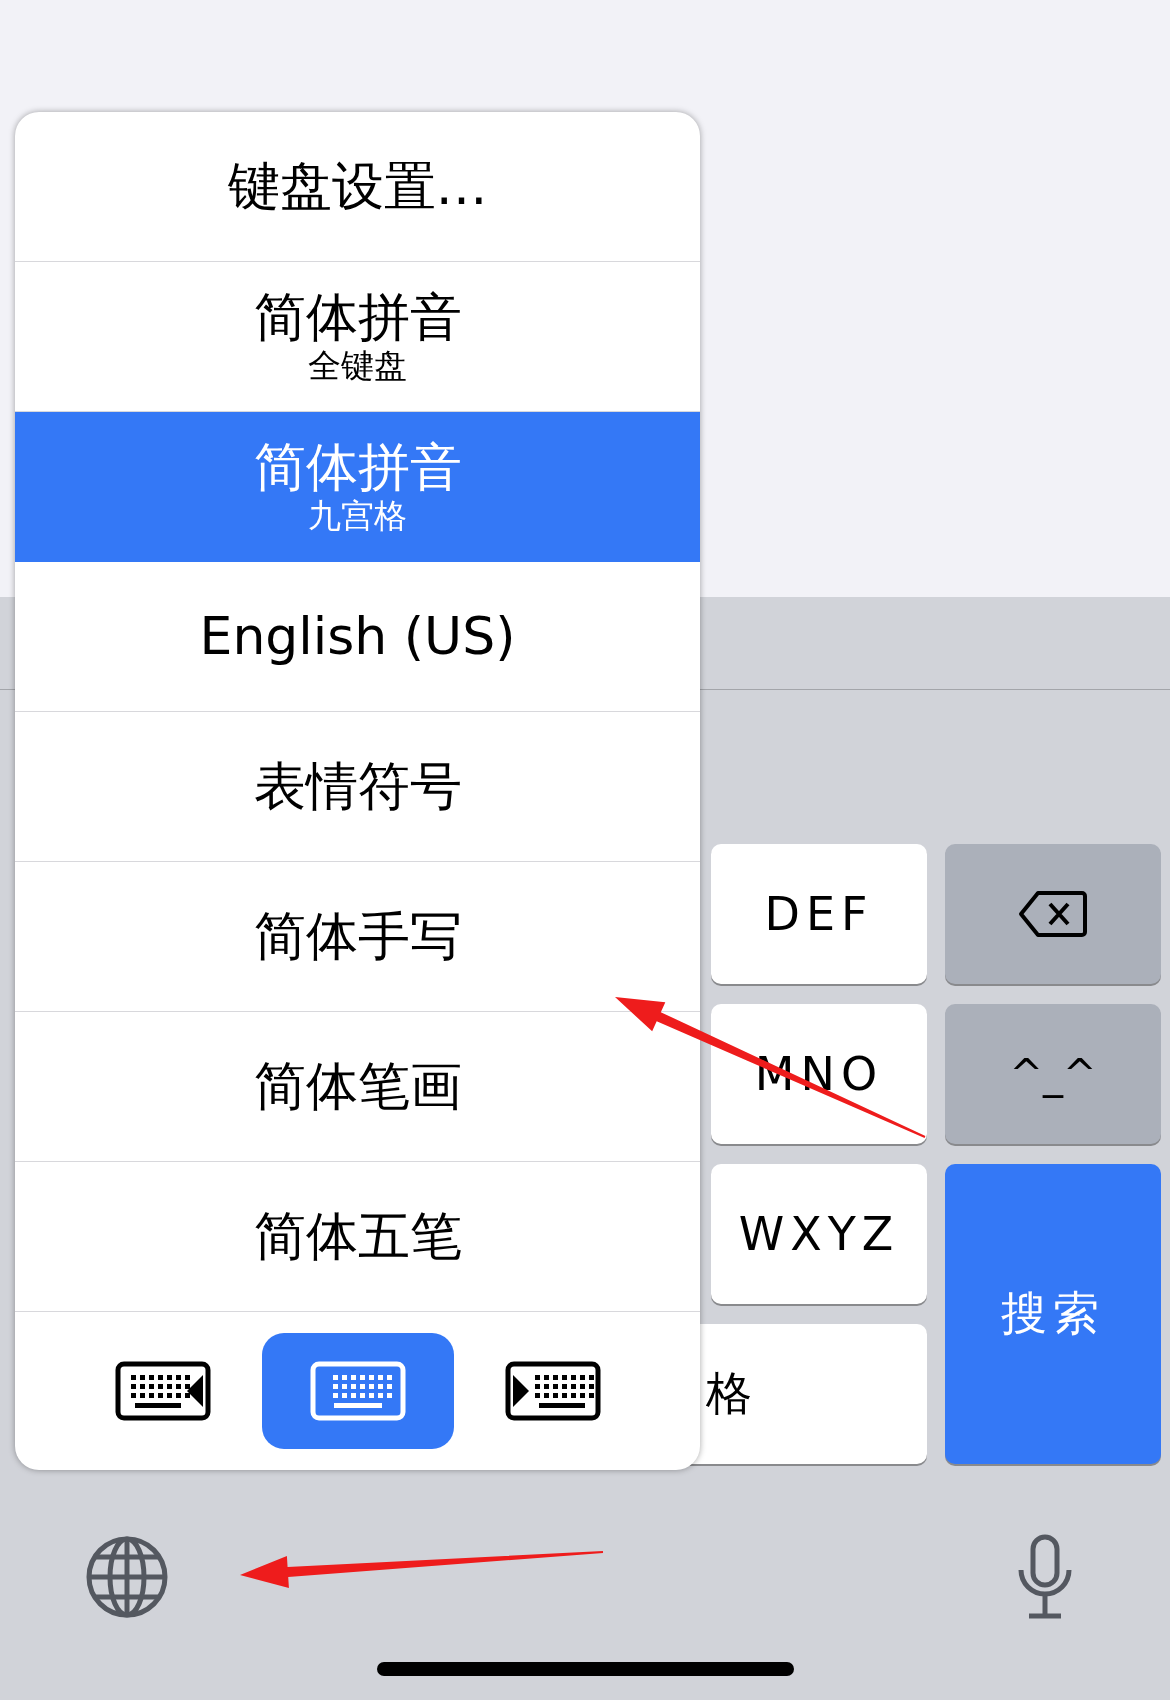 The height and width of the screenshot is (1700, 1170). Describe the element at coordinates (357, 637) in the screenshot. I see `menu-item: English (US)` at that location.